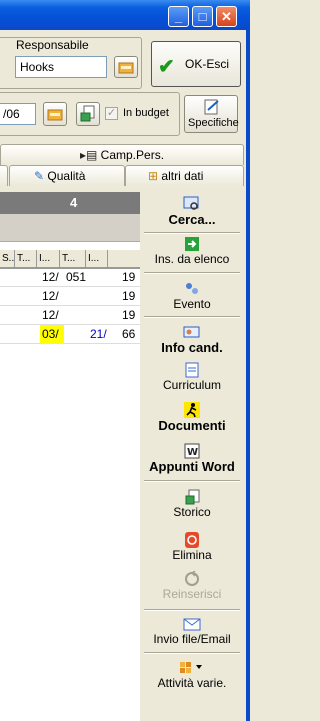  What do you see at coordinates (192, 578) in the screenshot?
I see `restore-icon` at bounding box center [192, 578].